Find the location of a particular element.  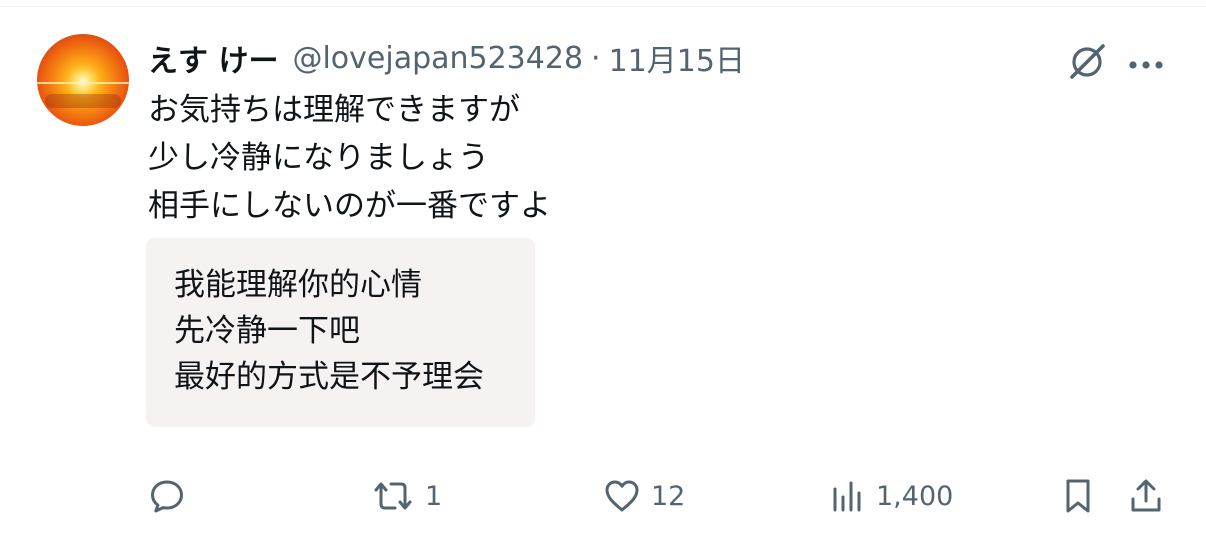

repost-button: 1 is located at coordinates (406, 496).